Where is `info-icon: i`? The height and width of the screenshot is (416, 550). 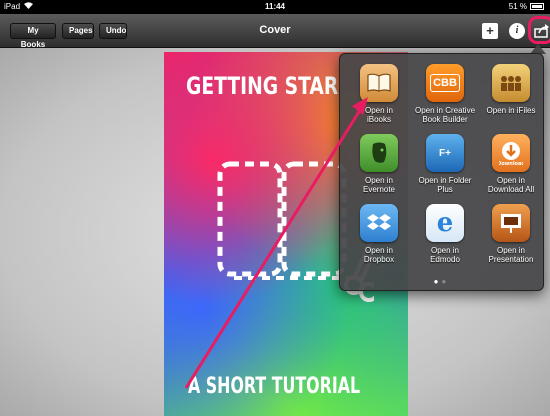
info-icon: i is located at coordinates (517, 31).